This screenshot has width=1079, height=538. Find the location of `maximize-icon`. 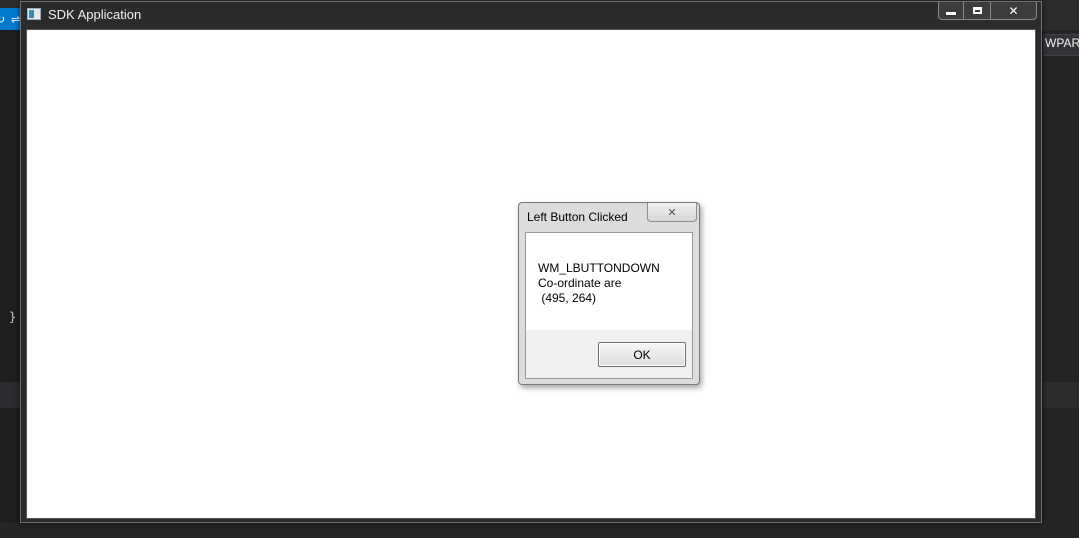

maximize-icon is located at coordinates (977, 10).